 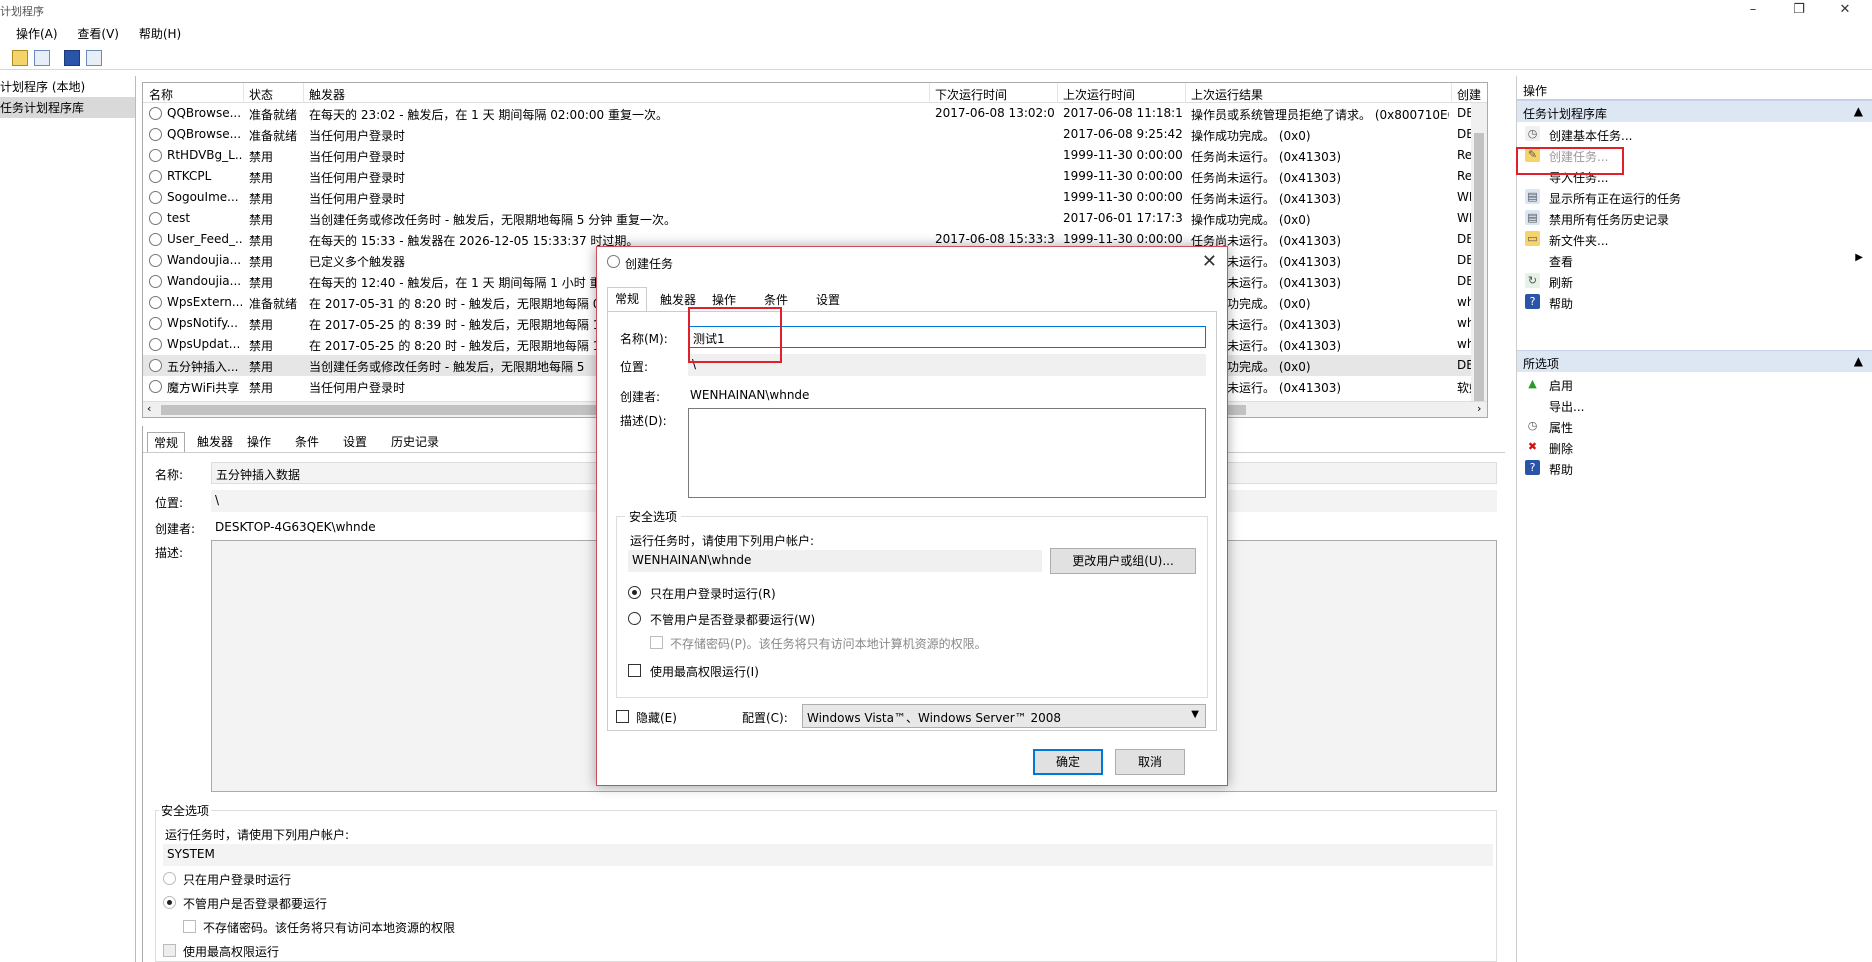 What do you see at coordinates (656, 717) in the screenshot?
I see `hidden-label: 隐藏(E)` at bounding box center [656, 717].